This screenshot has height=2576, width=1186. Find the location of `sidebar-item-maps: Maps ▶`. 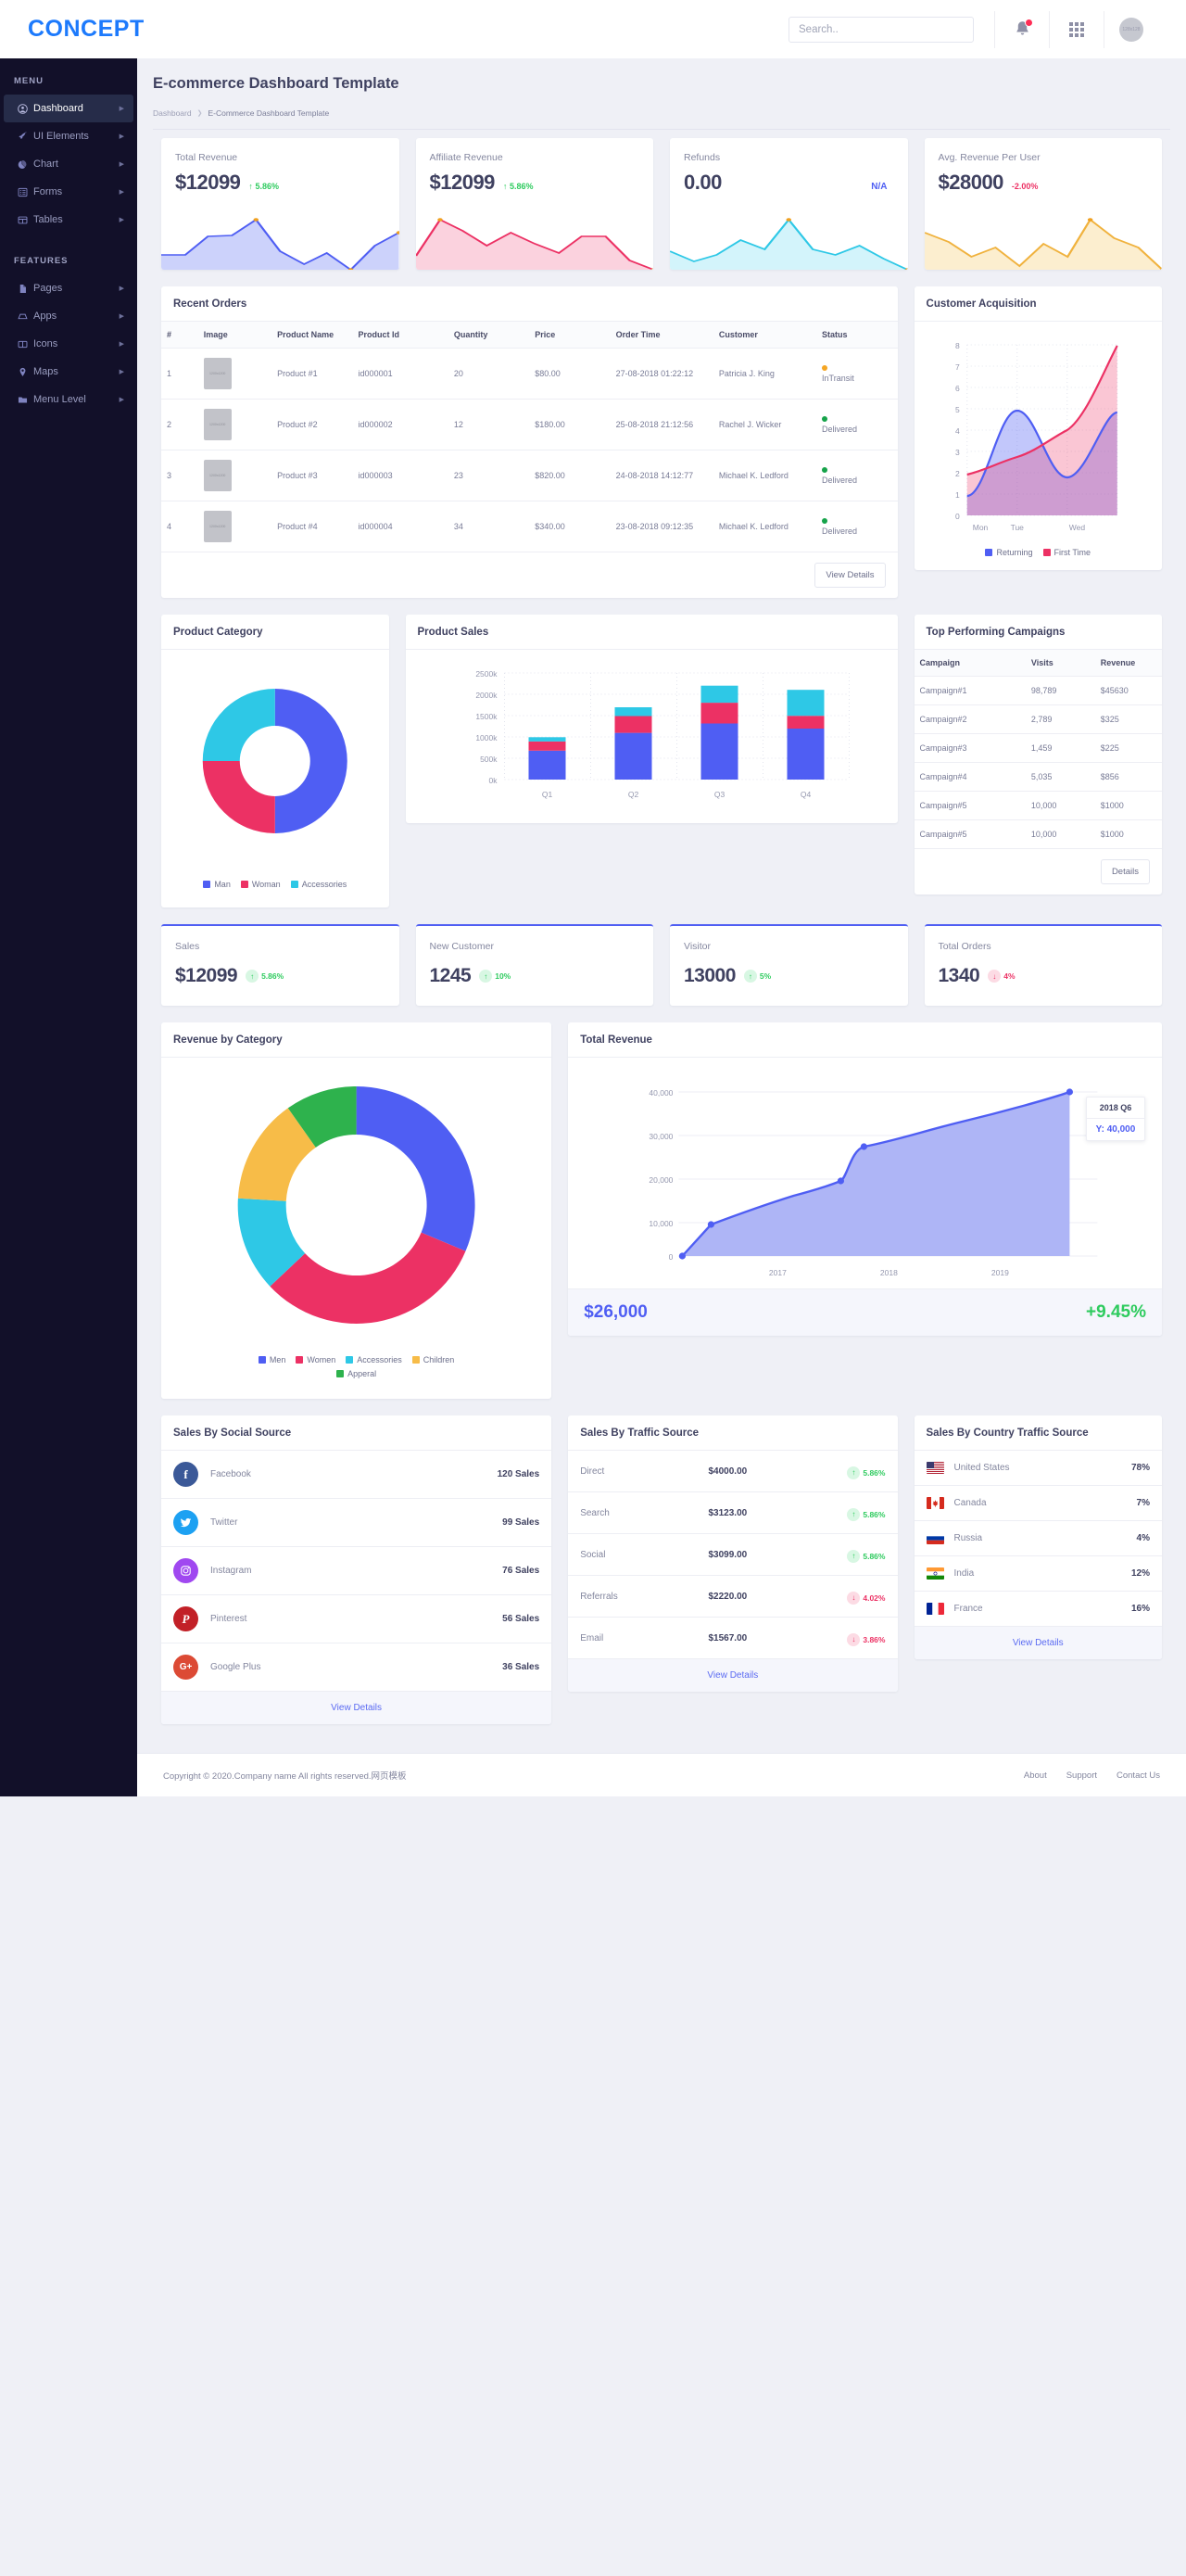

sidebar-item-maps: Maps ▶ is located at coordinates (68, 372).